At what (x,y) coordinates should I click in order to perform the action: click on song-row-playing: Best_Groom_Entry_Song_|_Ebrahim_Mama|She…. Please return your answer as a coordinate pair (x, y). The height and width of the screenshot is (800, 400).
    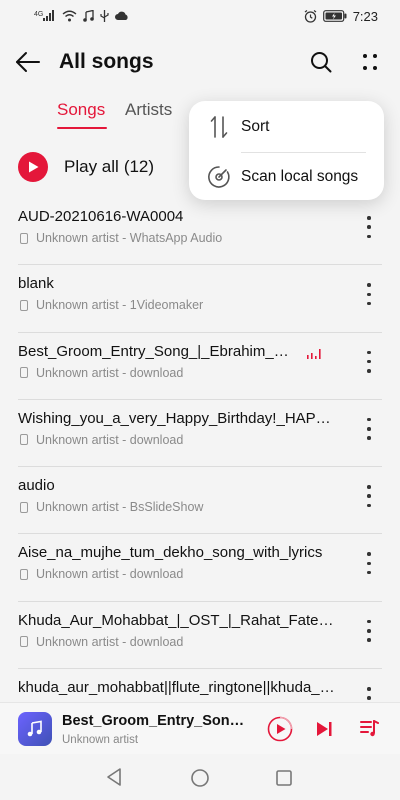
    Looking at the image, I should click on (200, 366).